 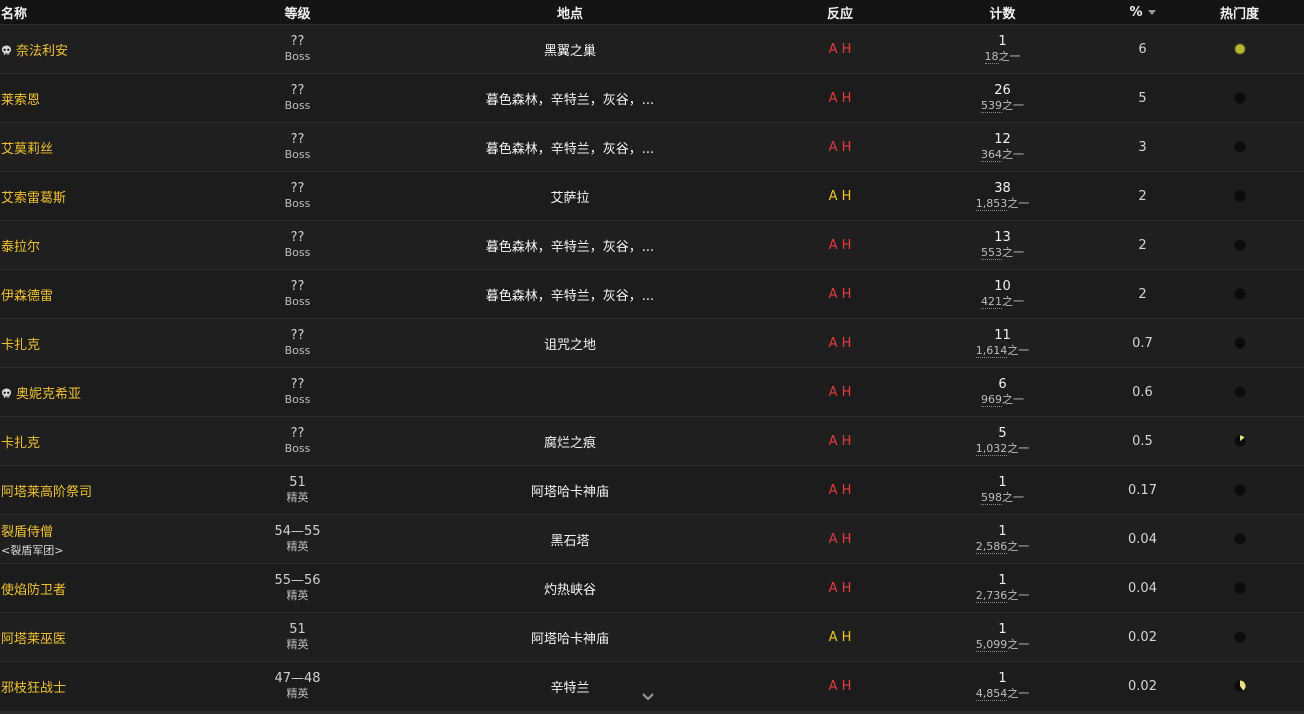 I want to click on table-row: 阿塔莱高阶祭司 51 精英 阿塔哈卡神庙 AH 1 598之一 0.17, so click(x=652, y=490).